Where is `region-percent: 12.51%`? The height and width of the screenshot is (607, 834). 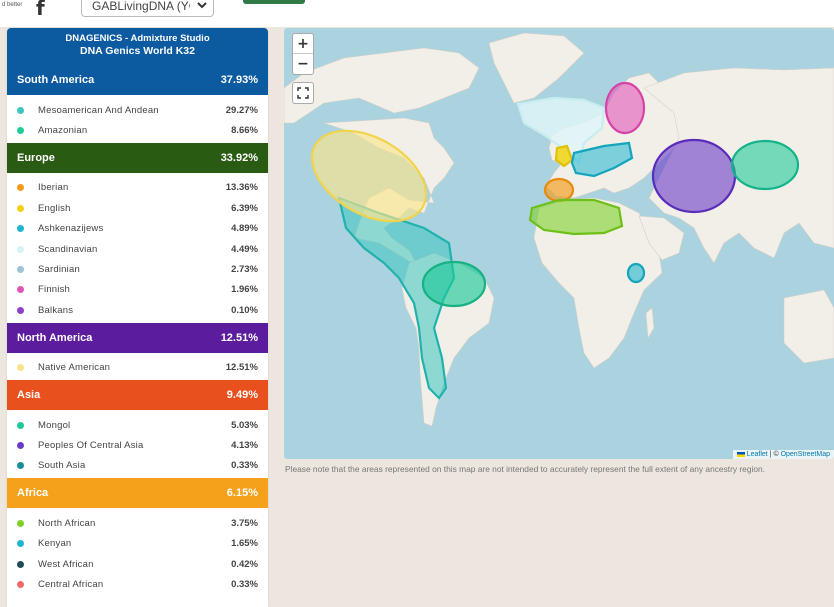
region-percent: 12.51% is located at coordinates (239, 337).